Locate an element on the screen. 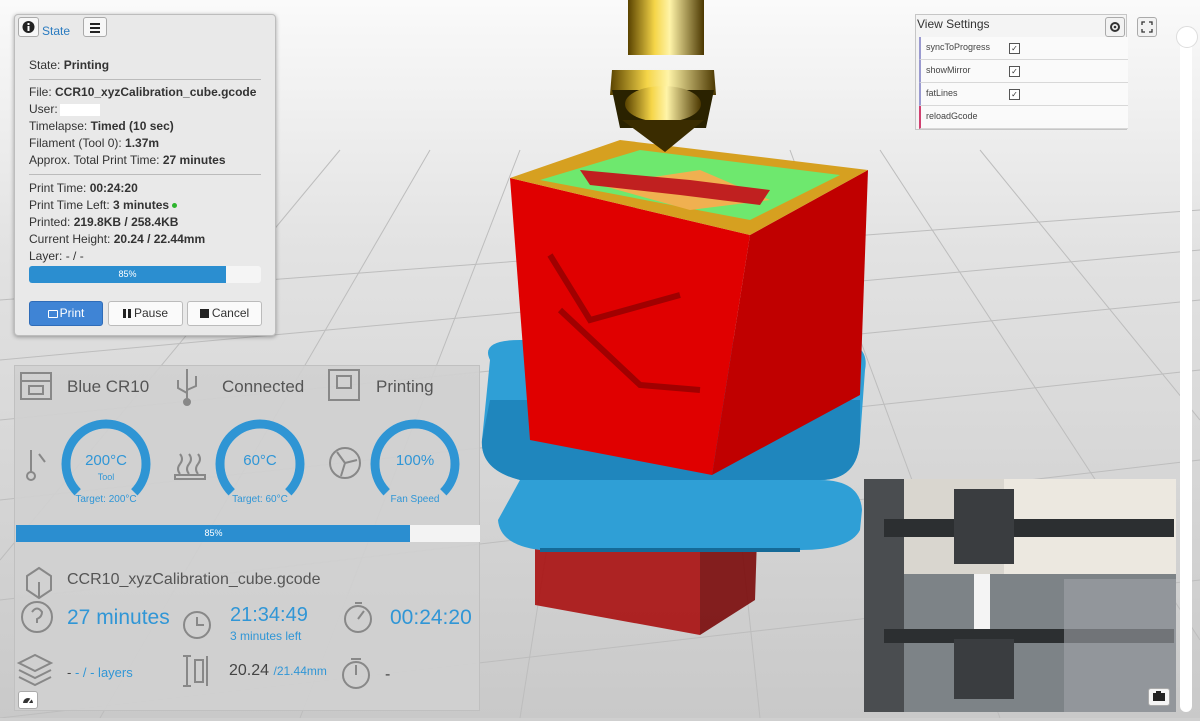  eta-clock: 21:34:49 is located at coordinates (269, 615).